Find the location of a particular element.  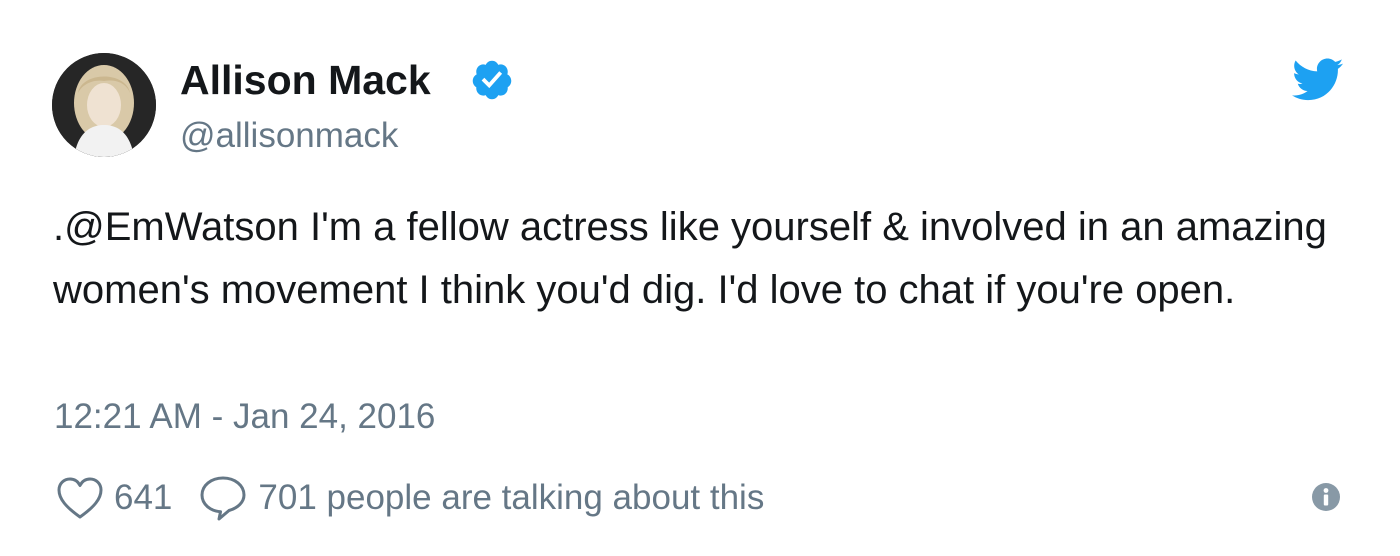

user-handle: @allisonmack is located at coordinates (289, 136).